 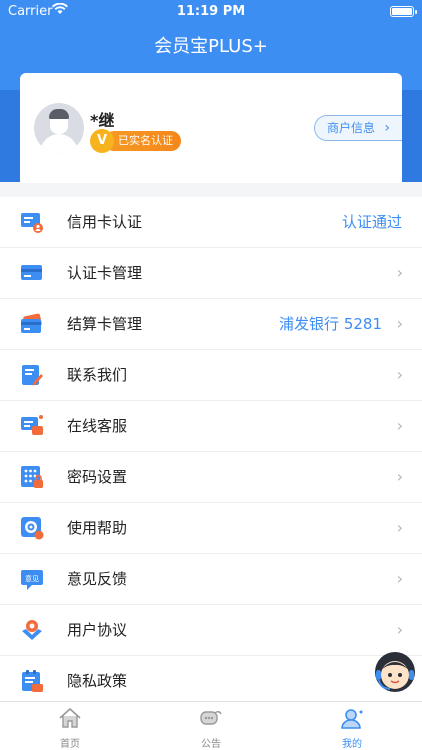 I want to click on menu-label: 隐私政策, so click(x=97, y=681).